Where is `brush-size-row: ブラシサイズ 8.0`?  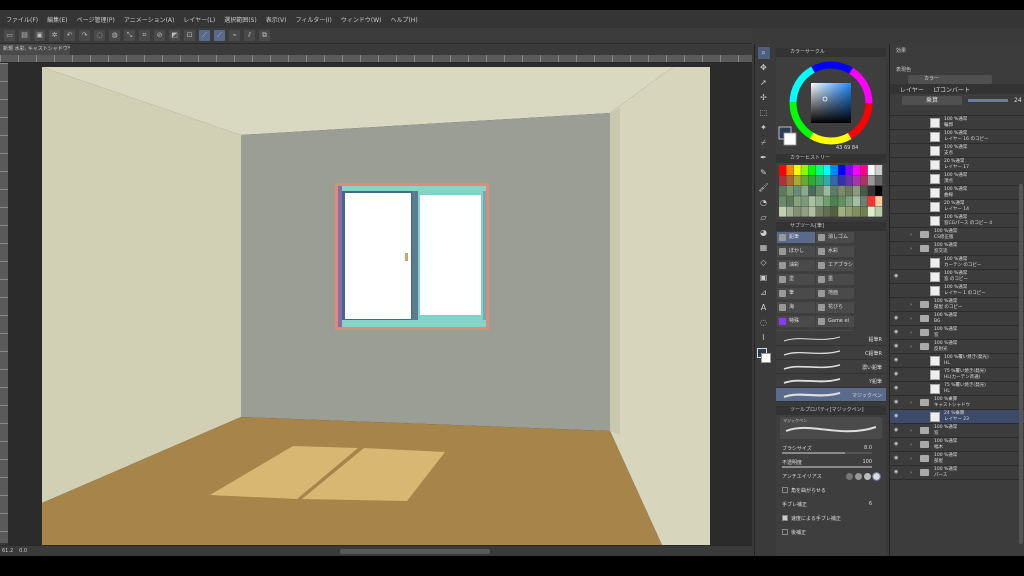 brush-size-row: ブラシサイズ 8.0 is located at coordinates (831, 448).